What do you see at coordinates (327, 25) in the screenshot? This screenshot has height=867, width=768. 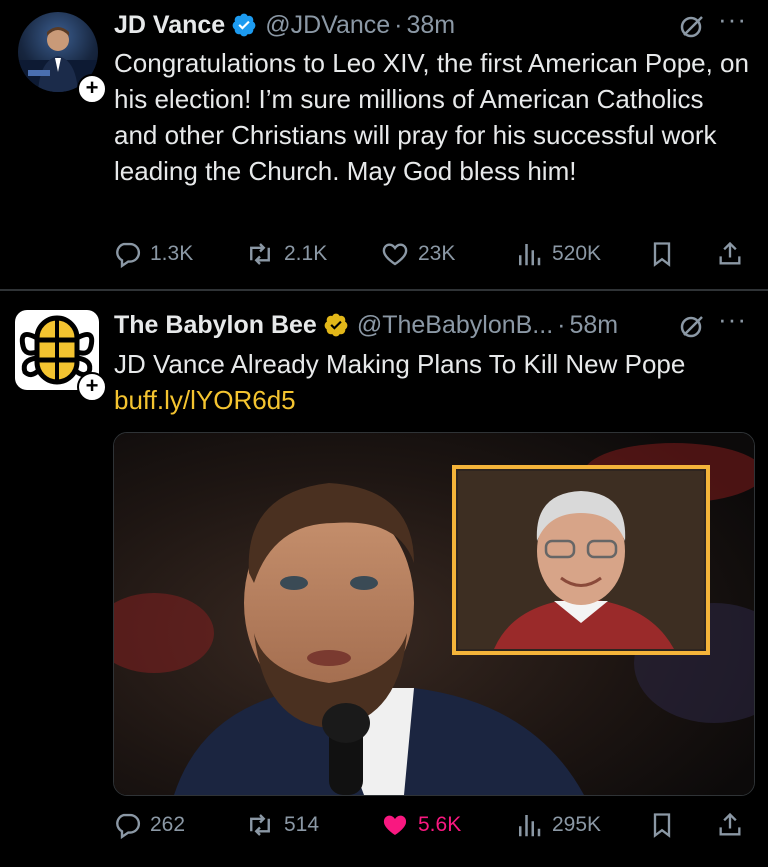 I see `handle: @JDVance` at bounding box center [327, 25].